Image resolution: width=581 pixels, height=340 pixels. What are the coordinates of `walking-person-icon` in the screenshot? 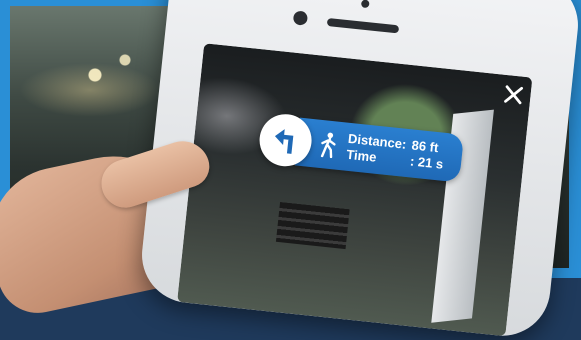 It's located at (328, 145).